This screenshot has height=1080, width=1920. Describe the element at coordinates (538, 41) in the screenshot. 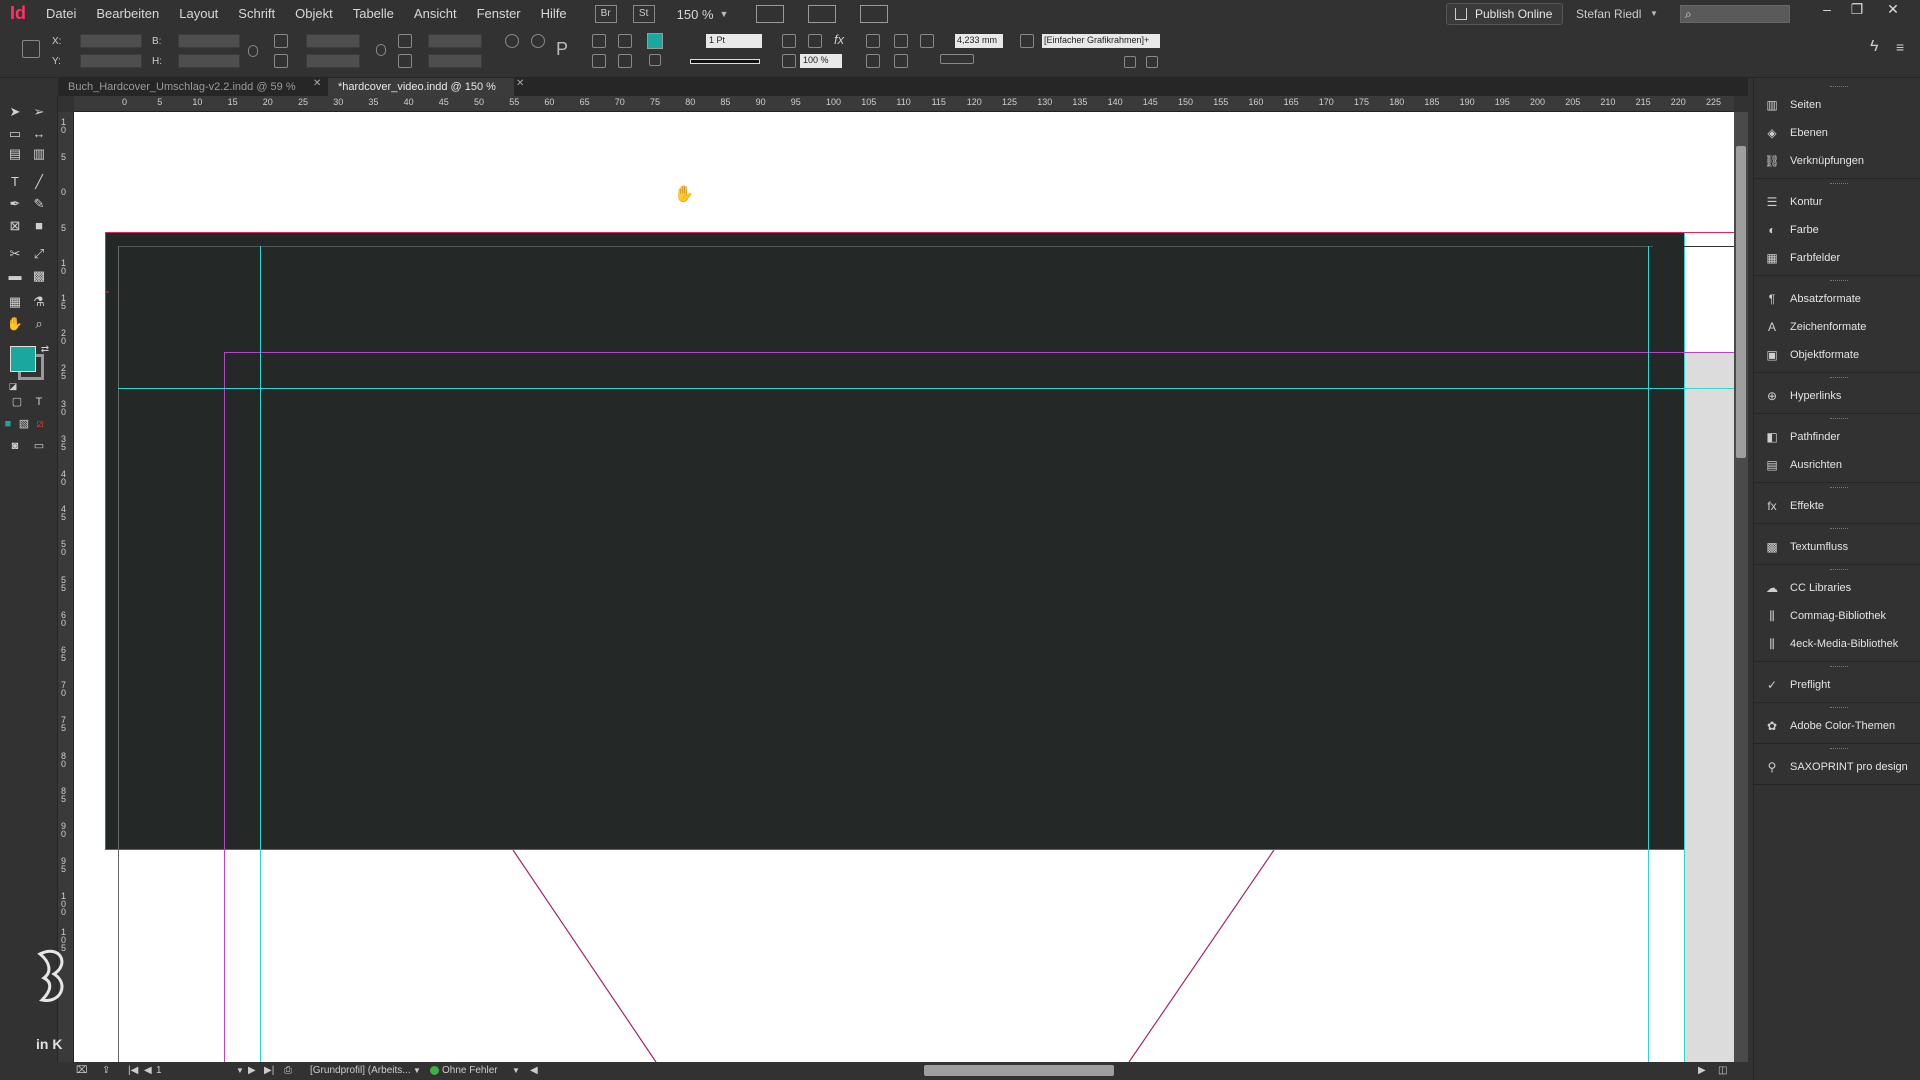

I see `rotate-ccw-icon` at that location.